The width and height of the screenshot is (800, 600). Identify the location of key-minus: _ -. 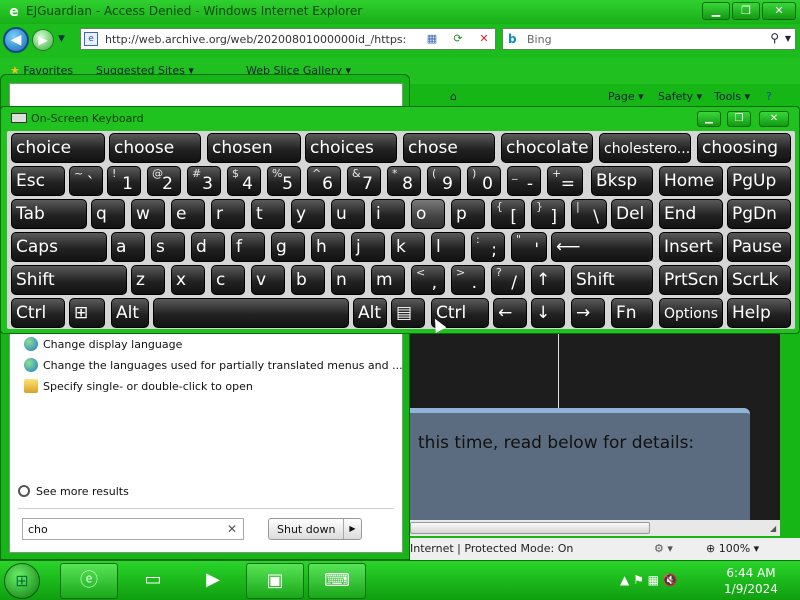
(524, 181).